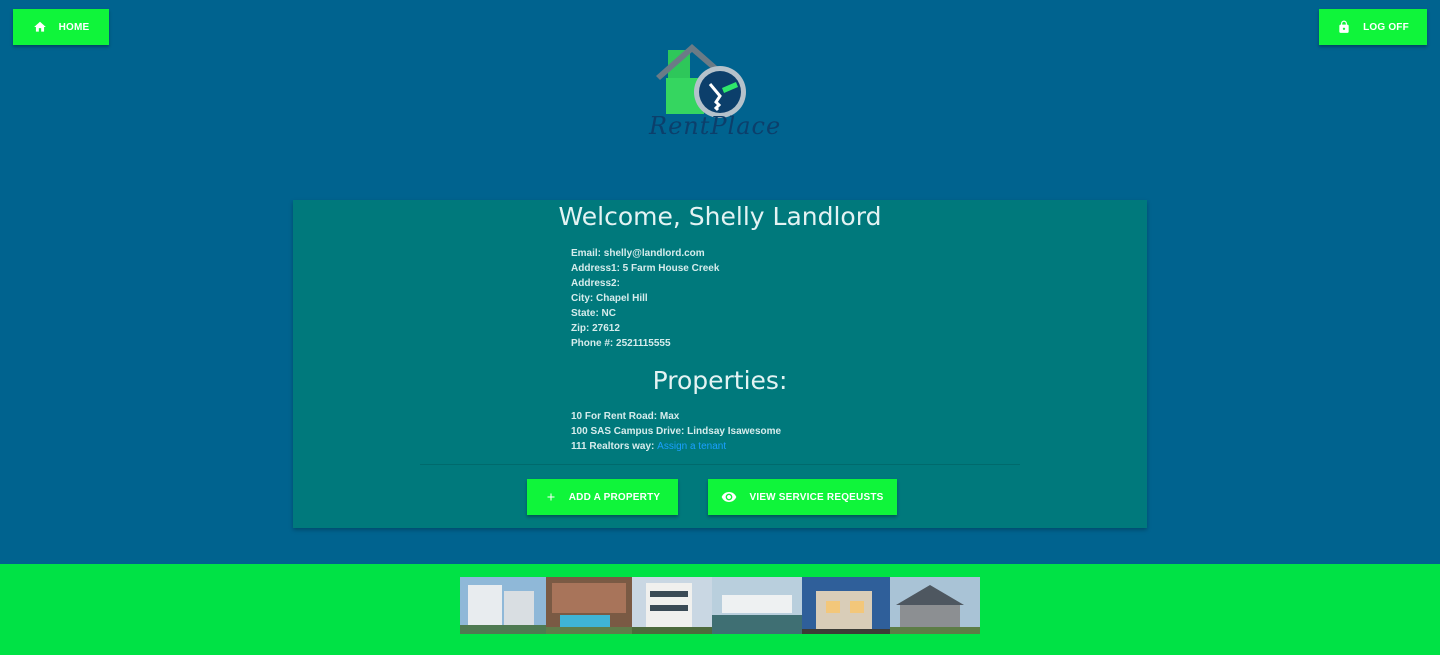 This screenshot has height=655, width=1440. I want to click on view-service-requests-button: VIEW SERVICE REQEUSTS, so click(802, 497).